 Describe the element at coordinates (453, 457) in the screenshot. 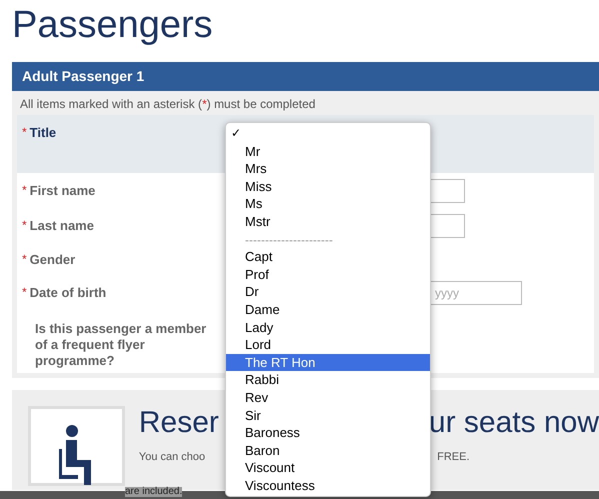

I see `seats-text: FREE.` at that location.